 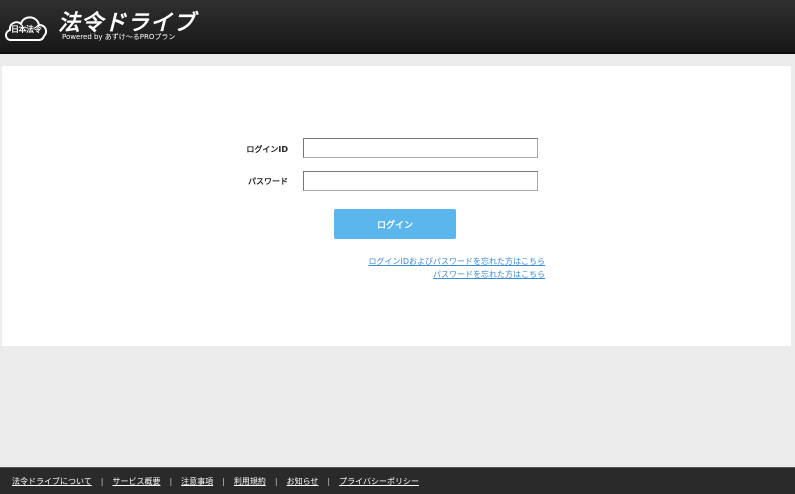 I want to click on footer-link-service-overview: サービス概要, so click(x=136, y=481).